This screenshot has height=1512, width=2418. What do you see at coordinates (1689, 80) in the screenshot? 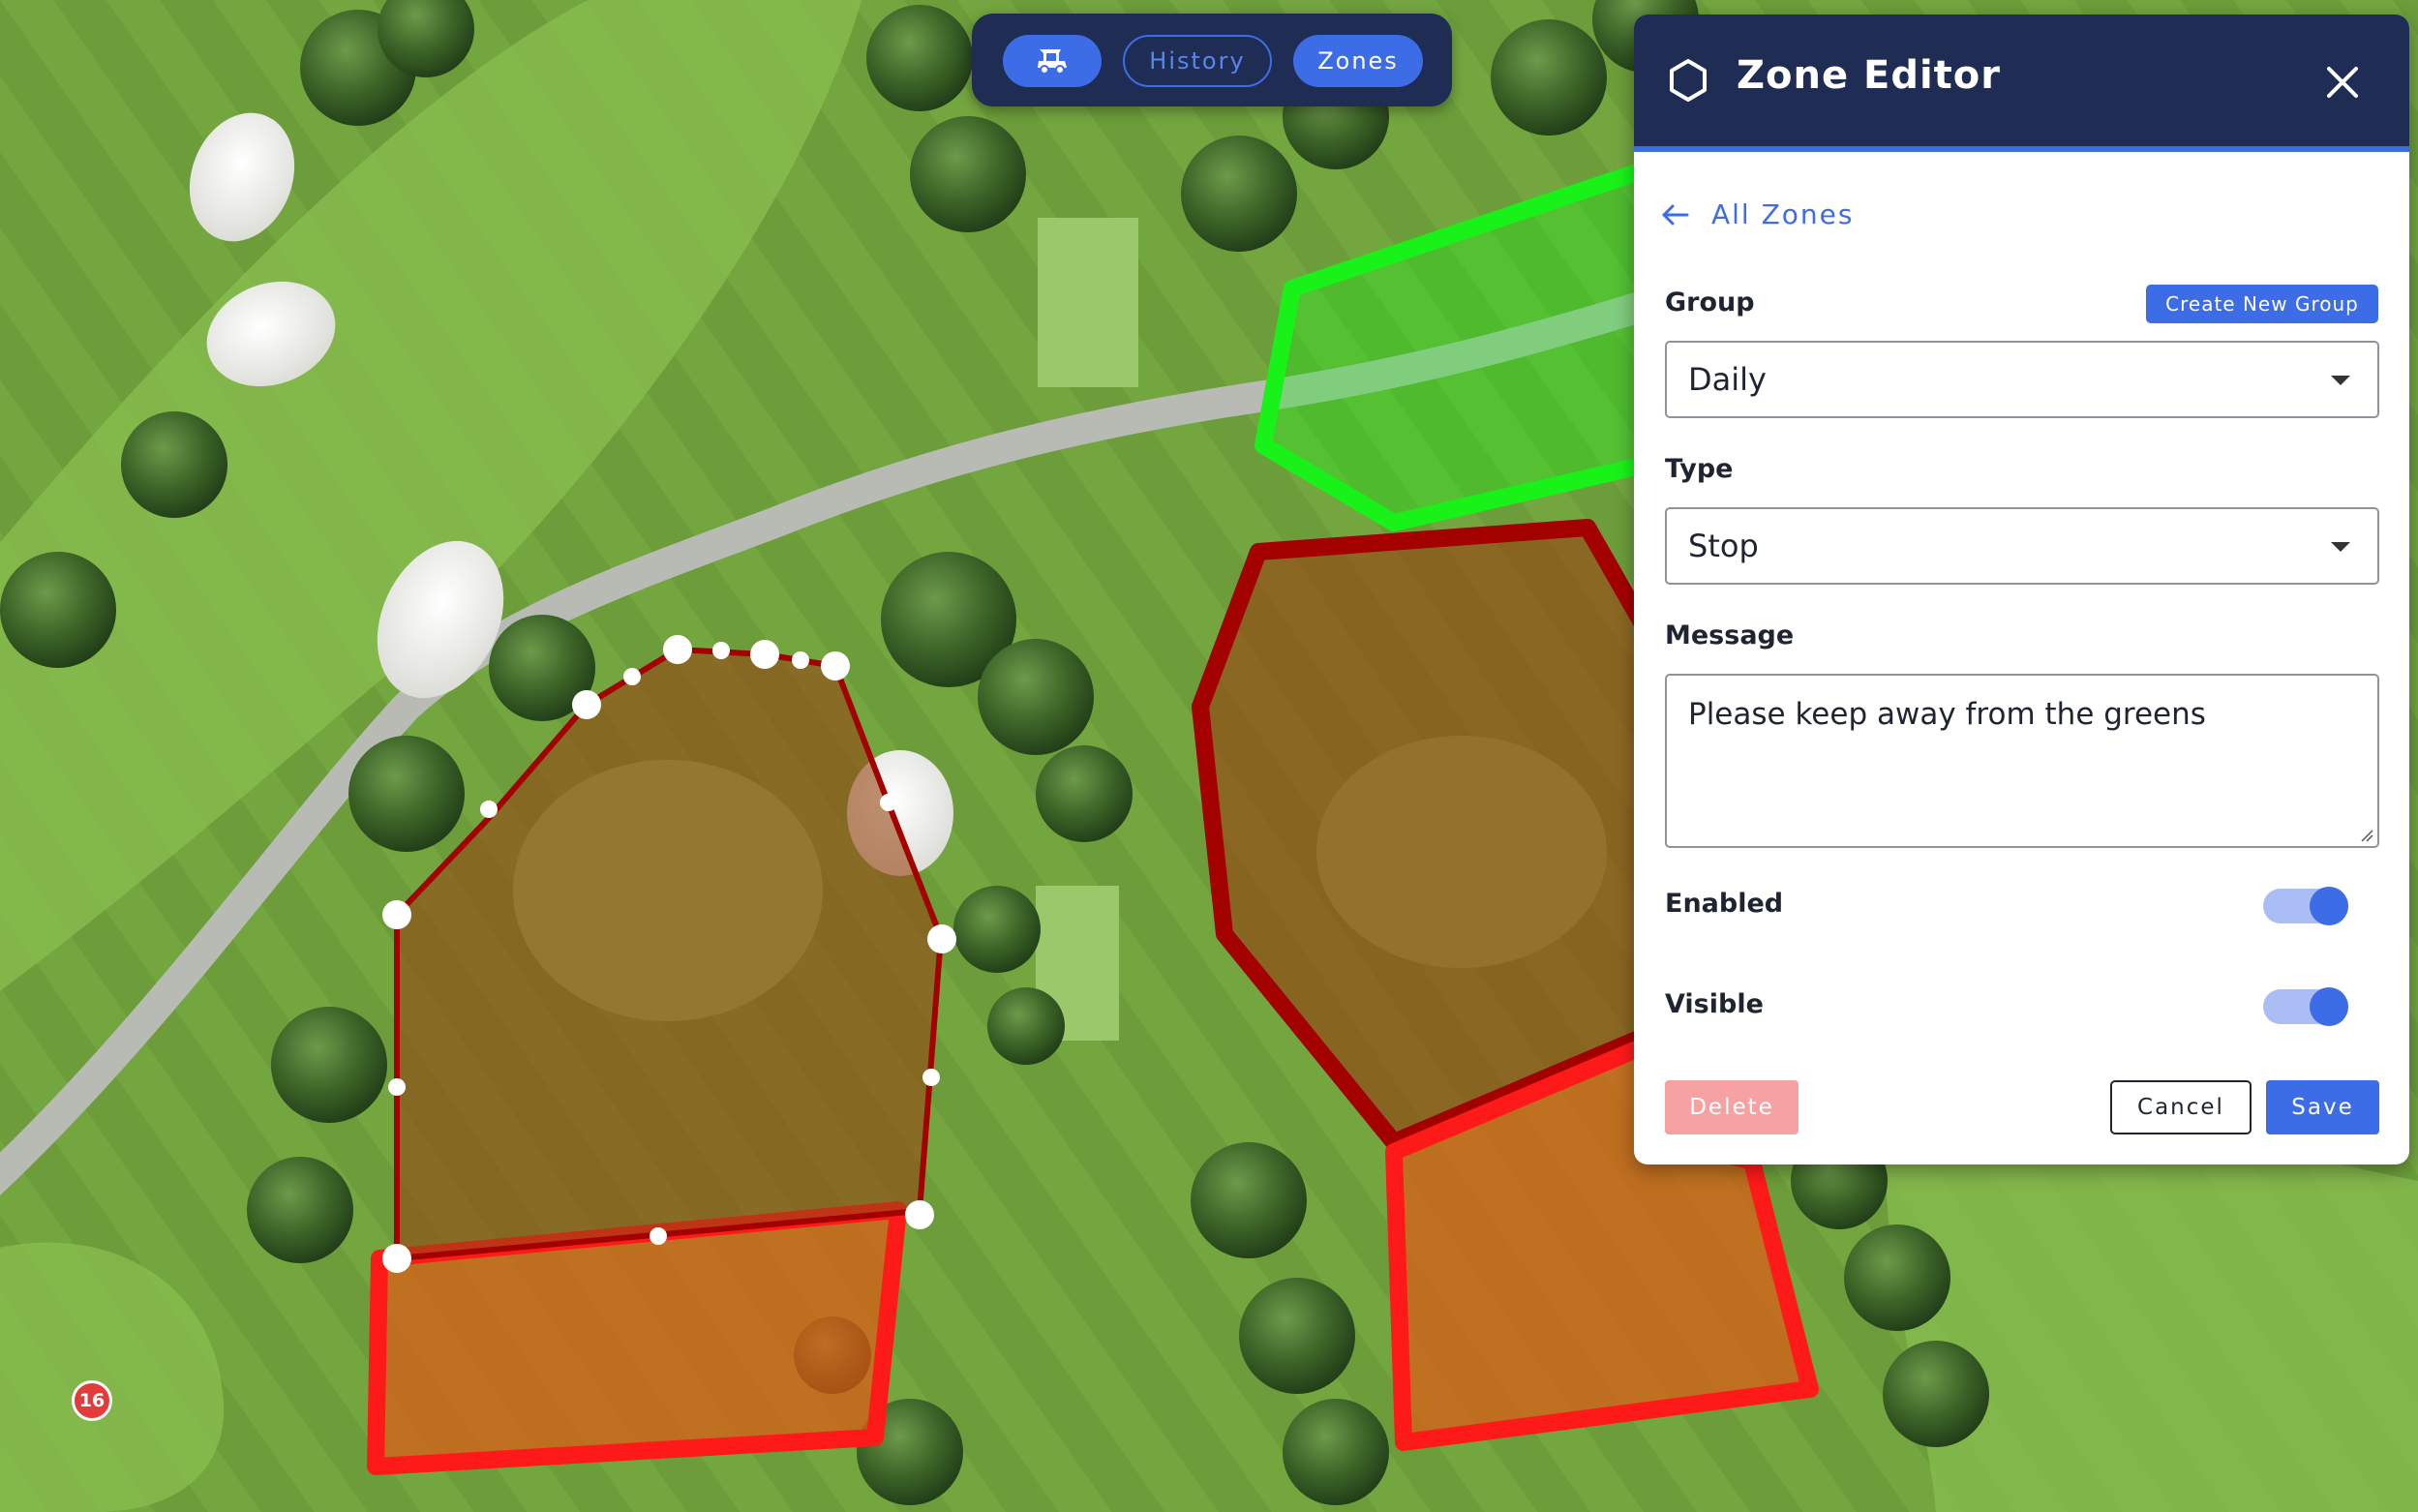
I see `hexagon-icon` at bounding box center [1689, 80].